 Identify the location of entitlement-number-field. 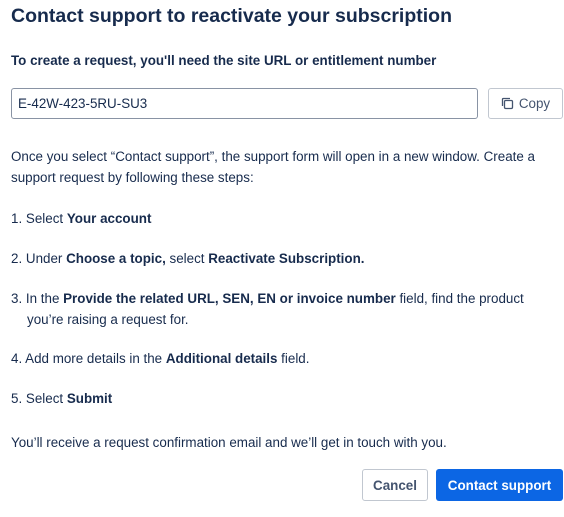
(244, 103).